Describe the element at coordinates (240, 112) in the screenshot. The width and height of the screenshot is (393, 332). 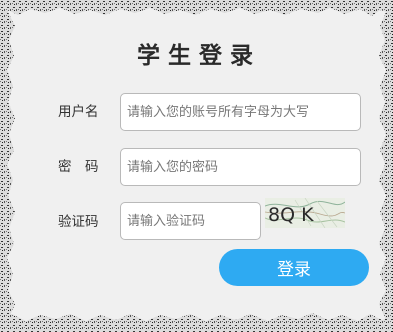
I see `username-input` at that location.